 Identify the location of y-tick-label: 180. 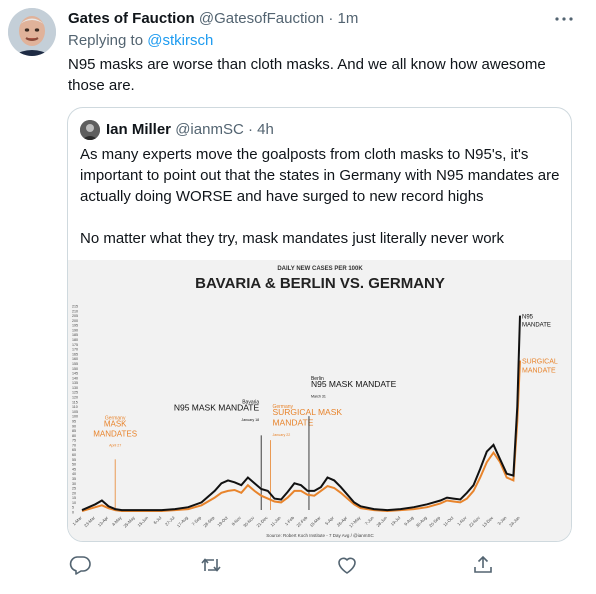
(75, 340).